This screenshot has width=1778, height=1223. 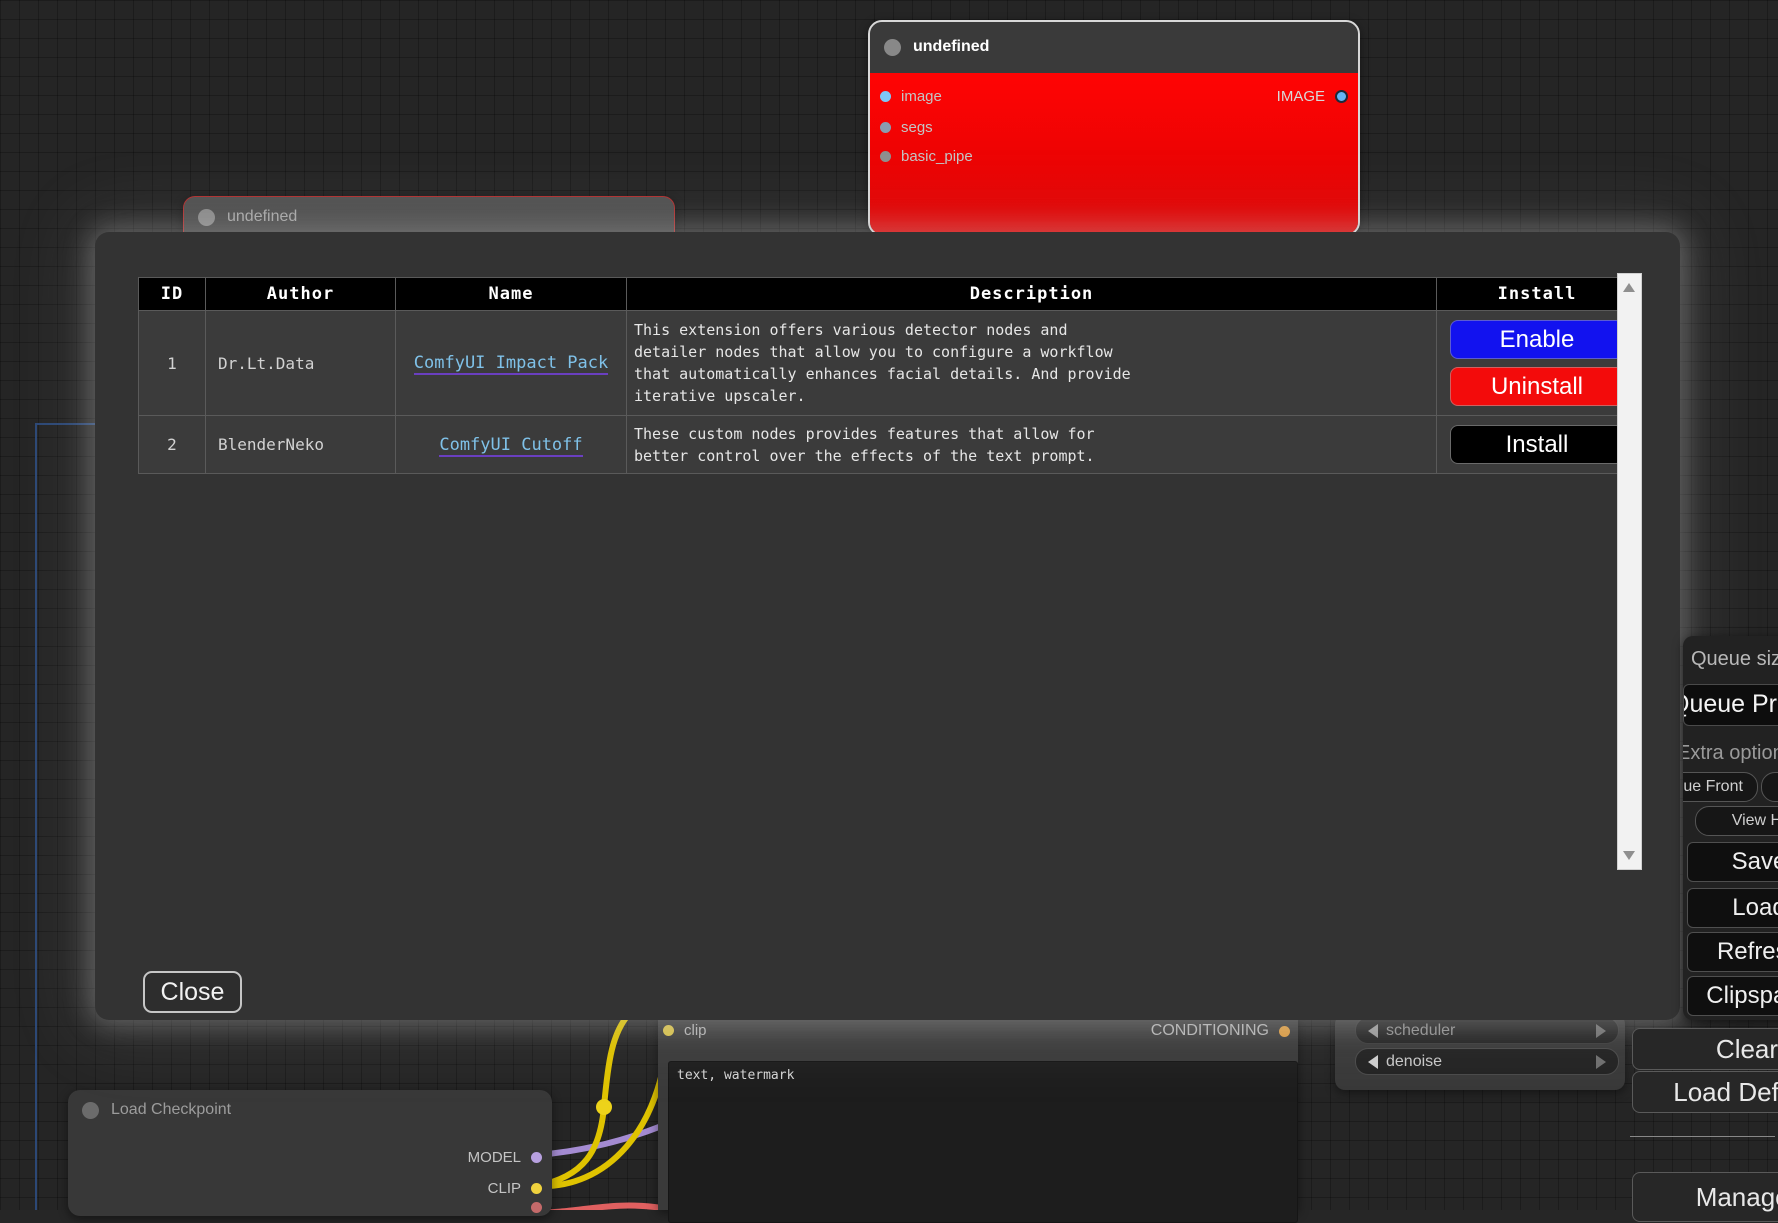 I want to click on output-slot-vae, so click(x=536, y=1207).